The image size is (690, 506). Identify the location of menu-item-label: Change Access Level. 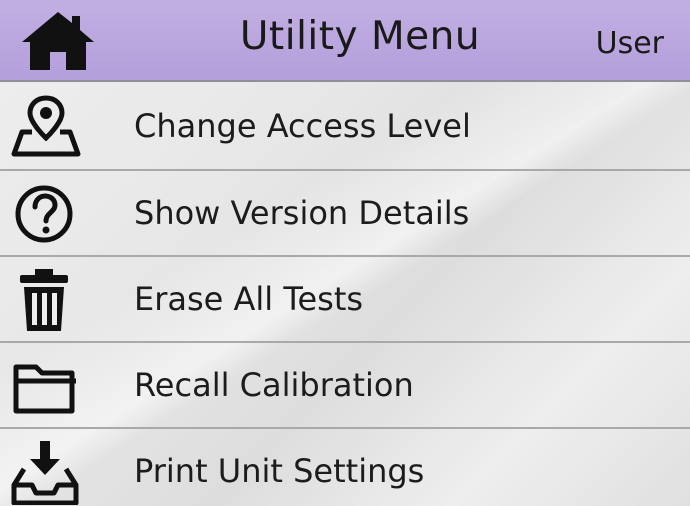
(302, 125).